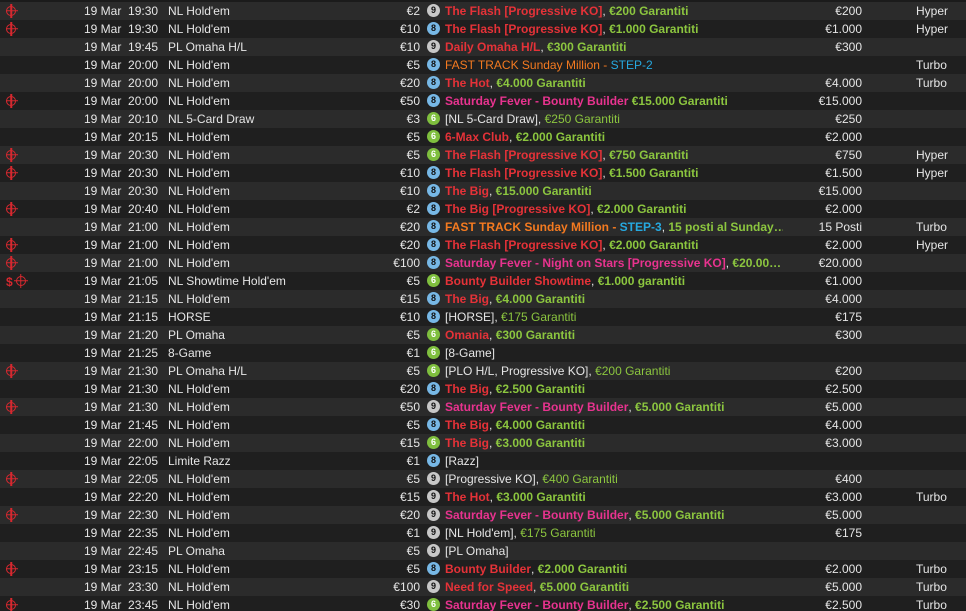  I want to click on seats-badge-icon: 6, so click(433, 353).